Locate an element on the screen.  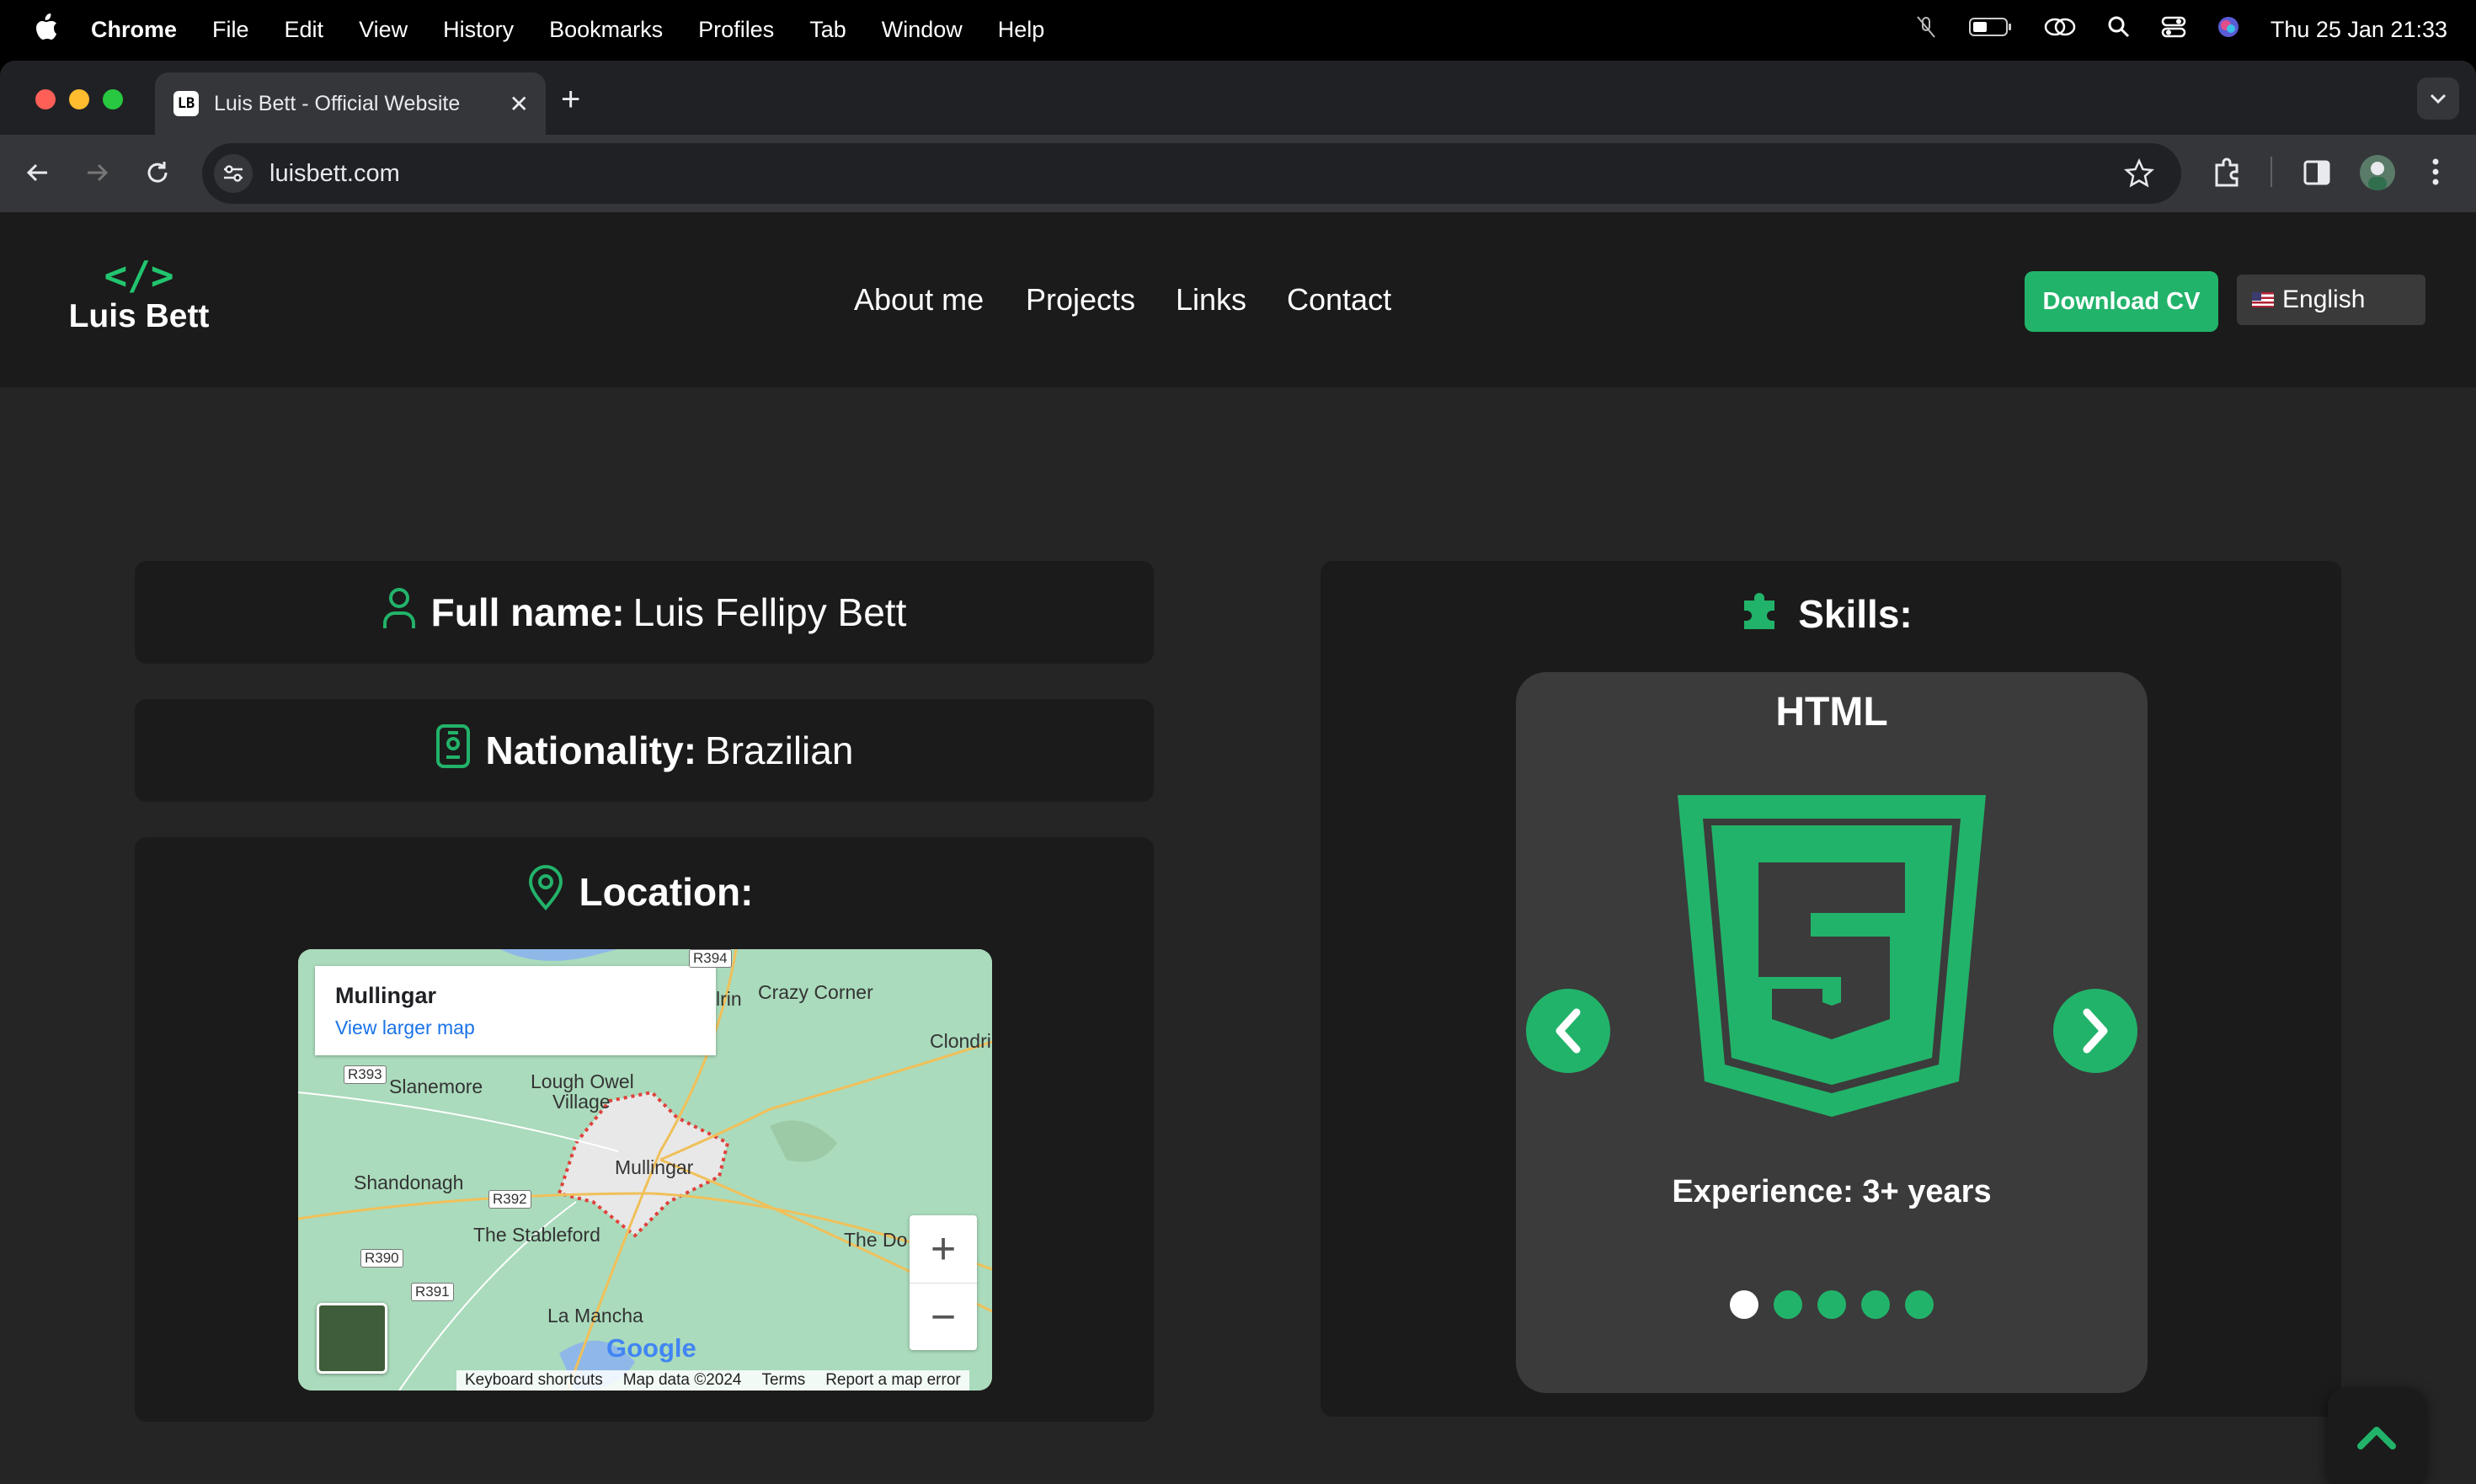
satellite-toggle is located at coordinates (352, 1339).